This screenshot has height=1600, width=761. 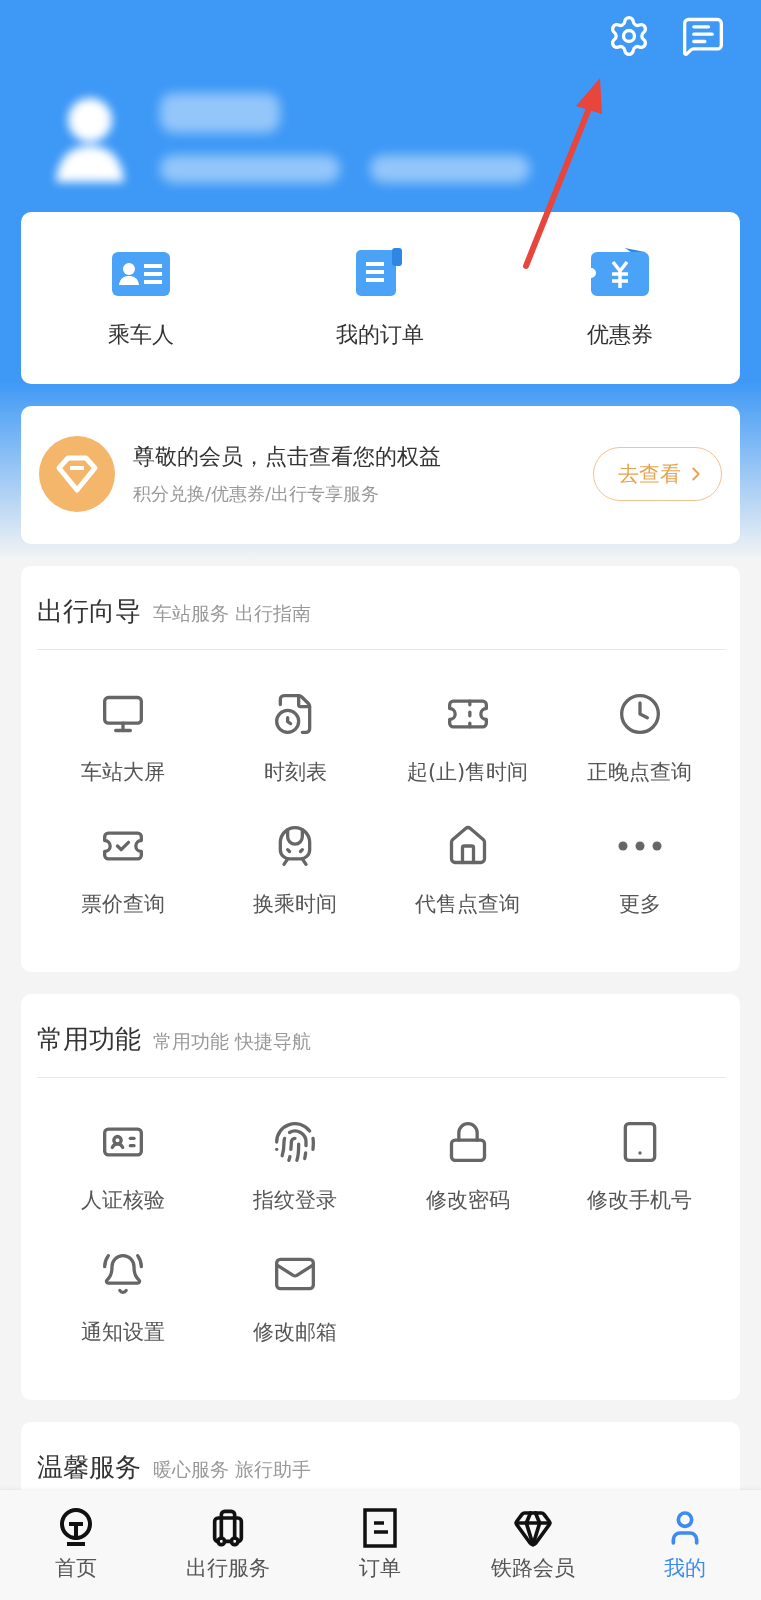 I want to click on feature-item: 人证核验, so click(x=123, y=1200).